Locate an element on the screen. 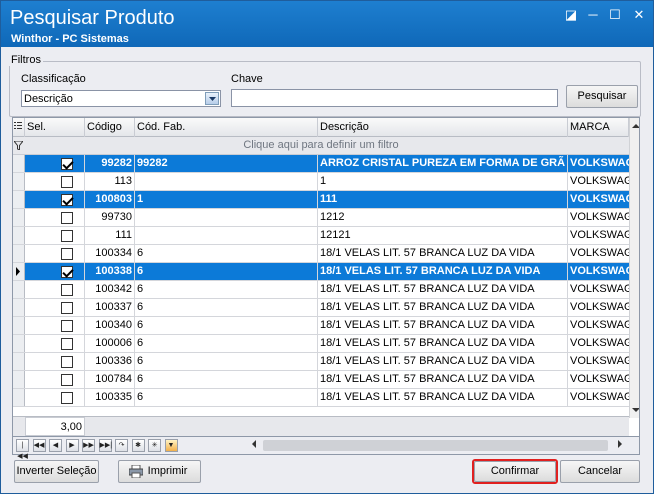  nav-first-button: |◀◀ is located at coordinates (22, 449).